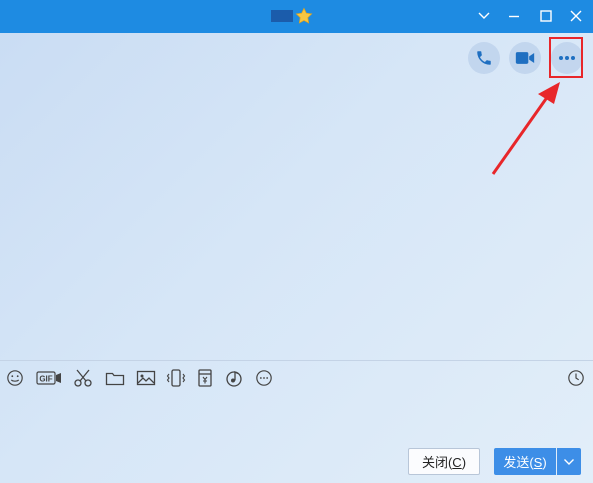 This screenshot has height=483, width=593. I want to click on toolbar-more-button, so click(264, 378).